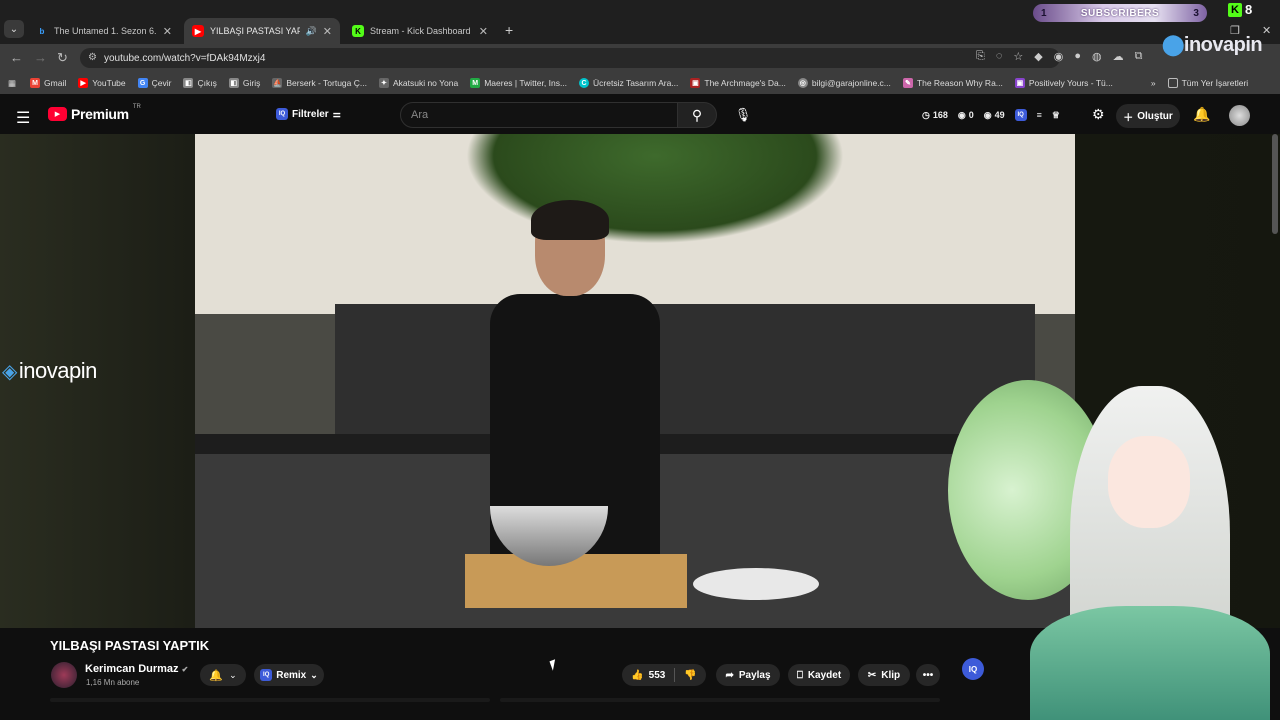  I want to click on list-icon: ≡, so click(1039, 115).